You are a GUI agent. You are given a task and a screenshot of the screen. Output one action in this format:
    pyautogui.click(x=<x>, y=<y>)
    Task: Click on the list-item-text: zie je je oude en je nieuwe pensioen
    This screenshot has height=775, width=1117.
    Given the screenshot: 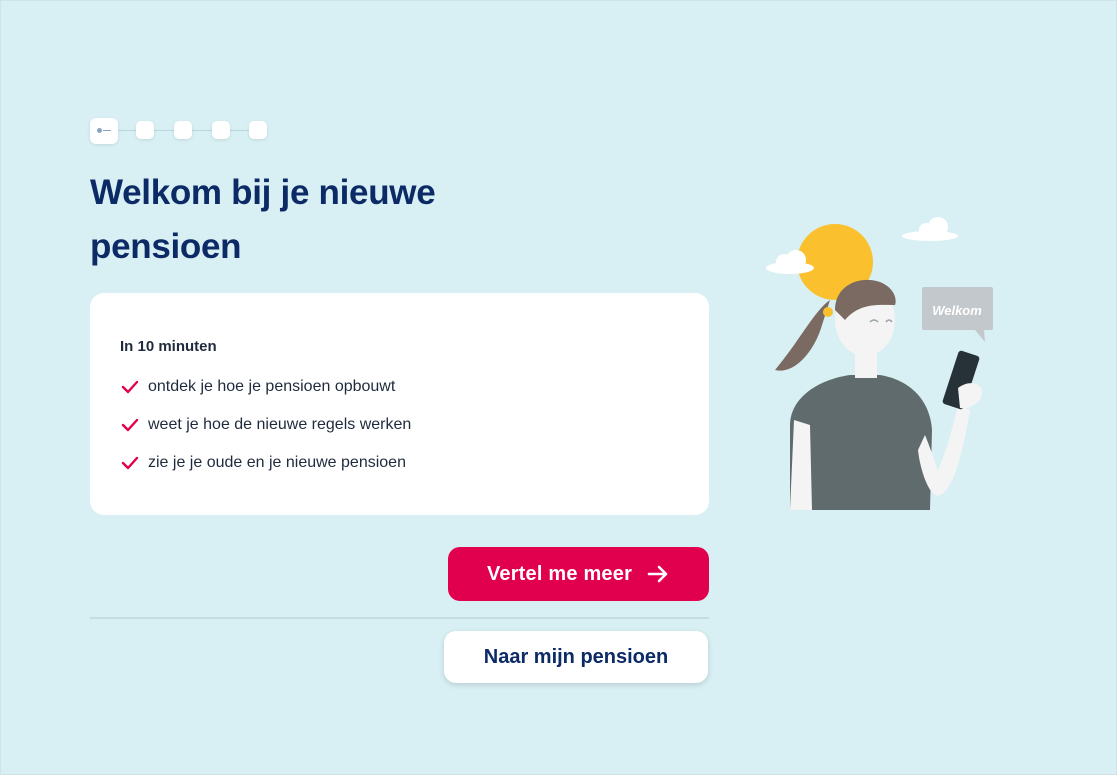 What is the action you would take?
    pyautogui.click(x=277, y=462)
    